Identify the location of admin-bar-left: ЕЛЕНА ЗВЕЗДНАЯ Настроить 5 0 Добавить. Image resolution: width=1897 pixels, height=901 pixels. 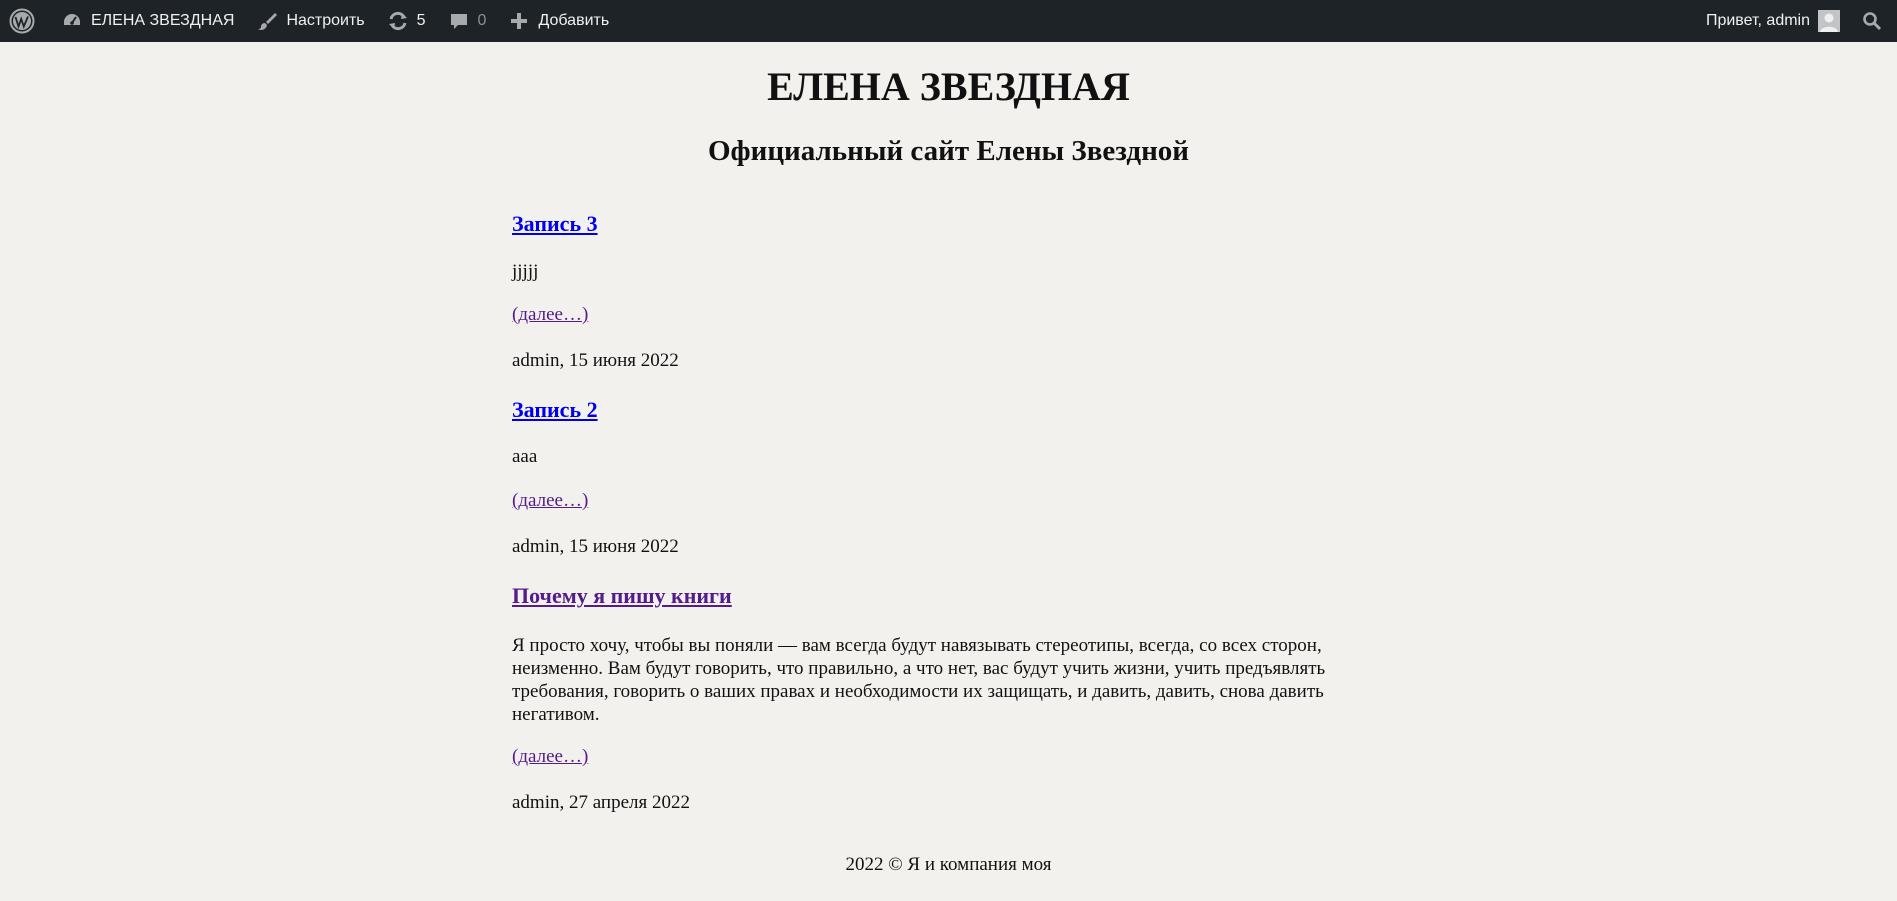
(847, 21).